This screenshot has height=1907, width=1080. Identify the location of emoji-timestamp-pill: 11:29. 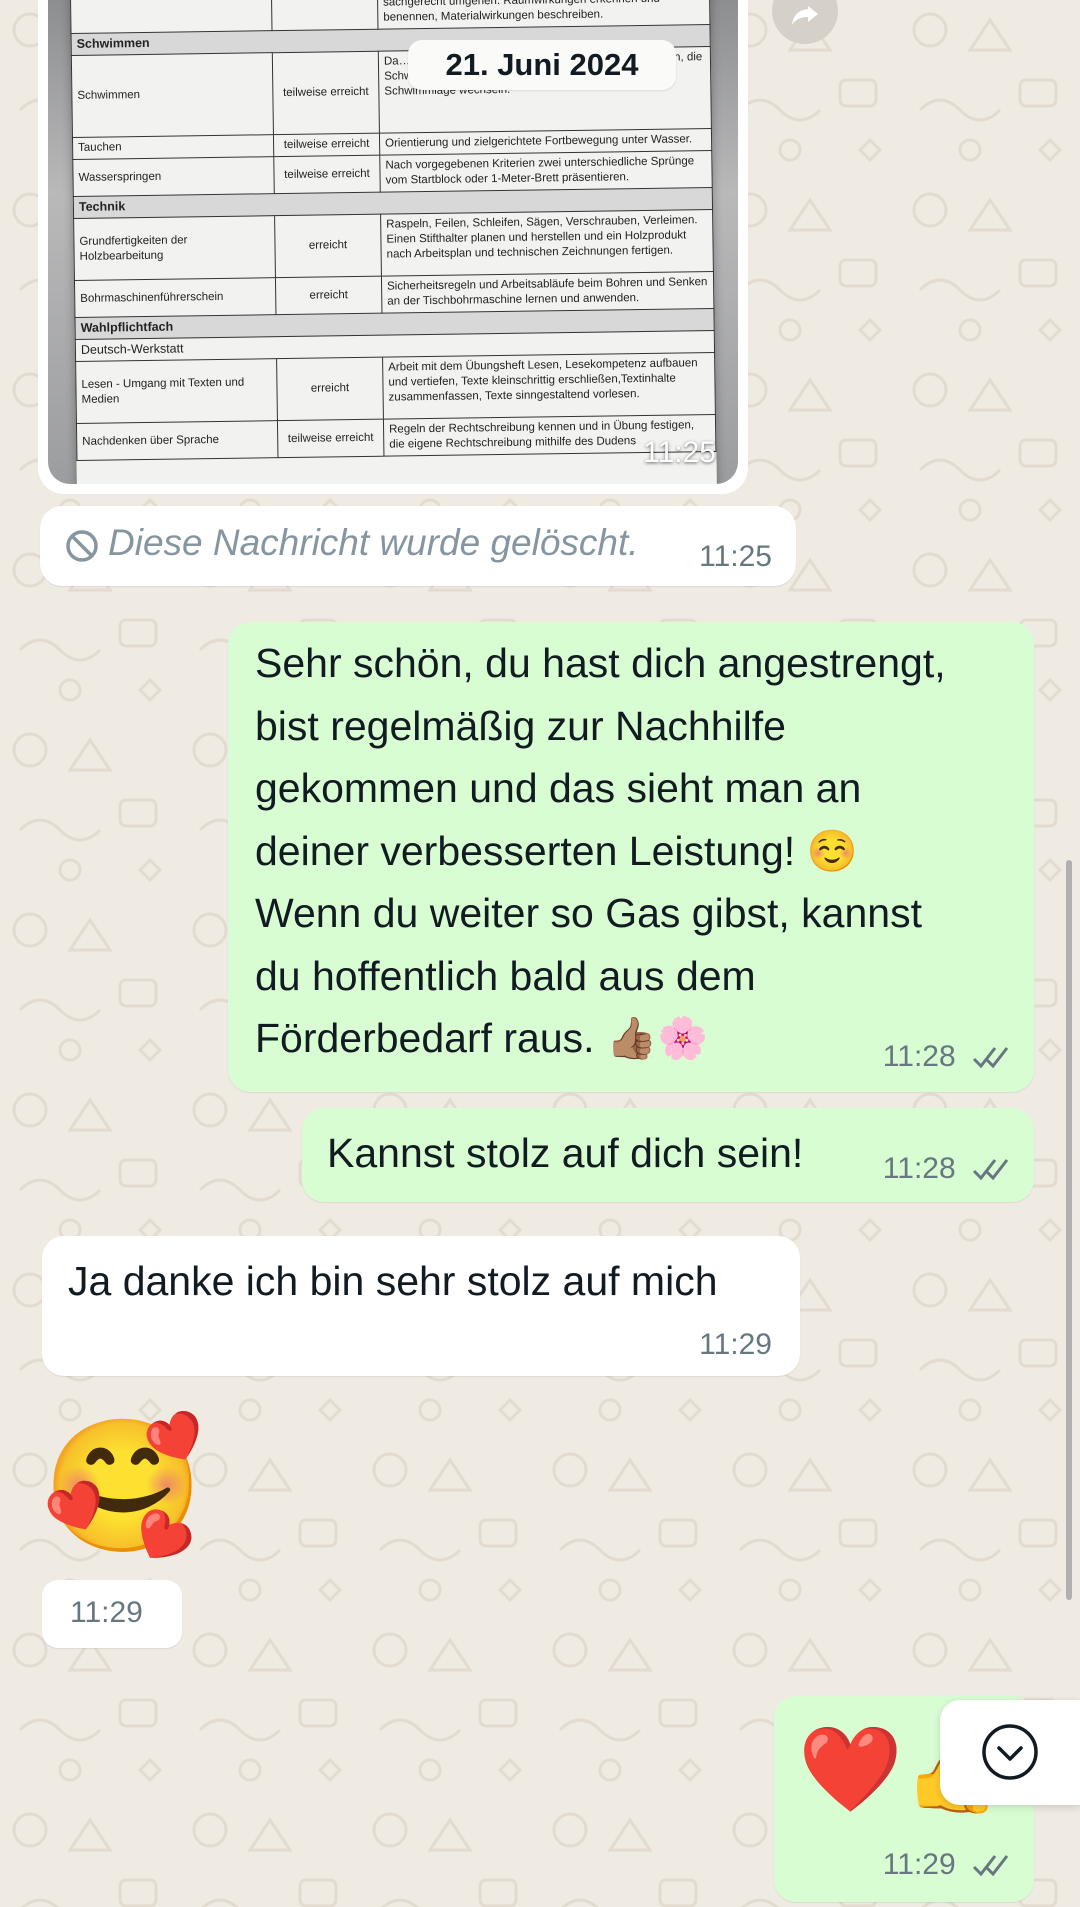
(112, 1614).